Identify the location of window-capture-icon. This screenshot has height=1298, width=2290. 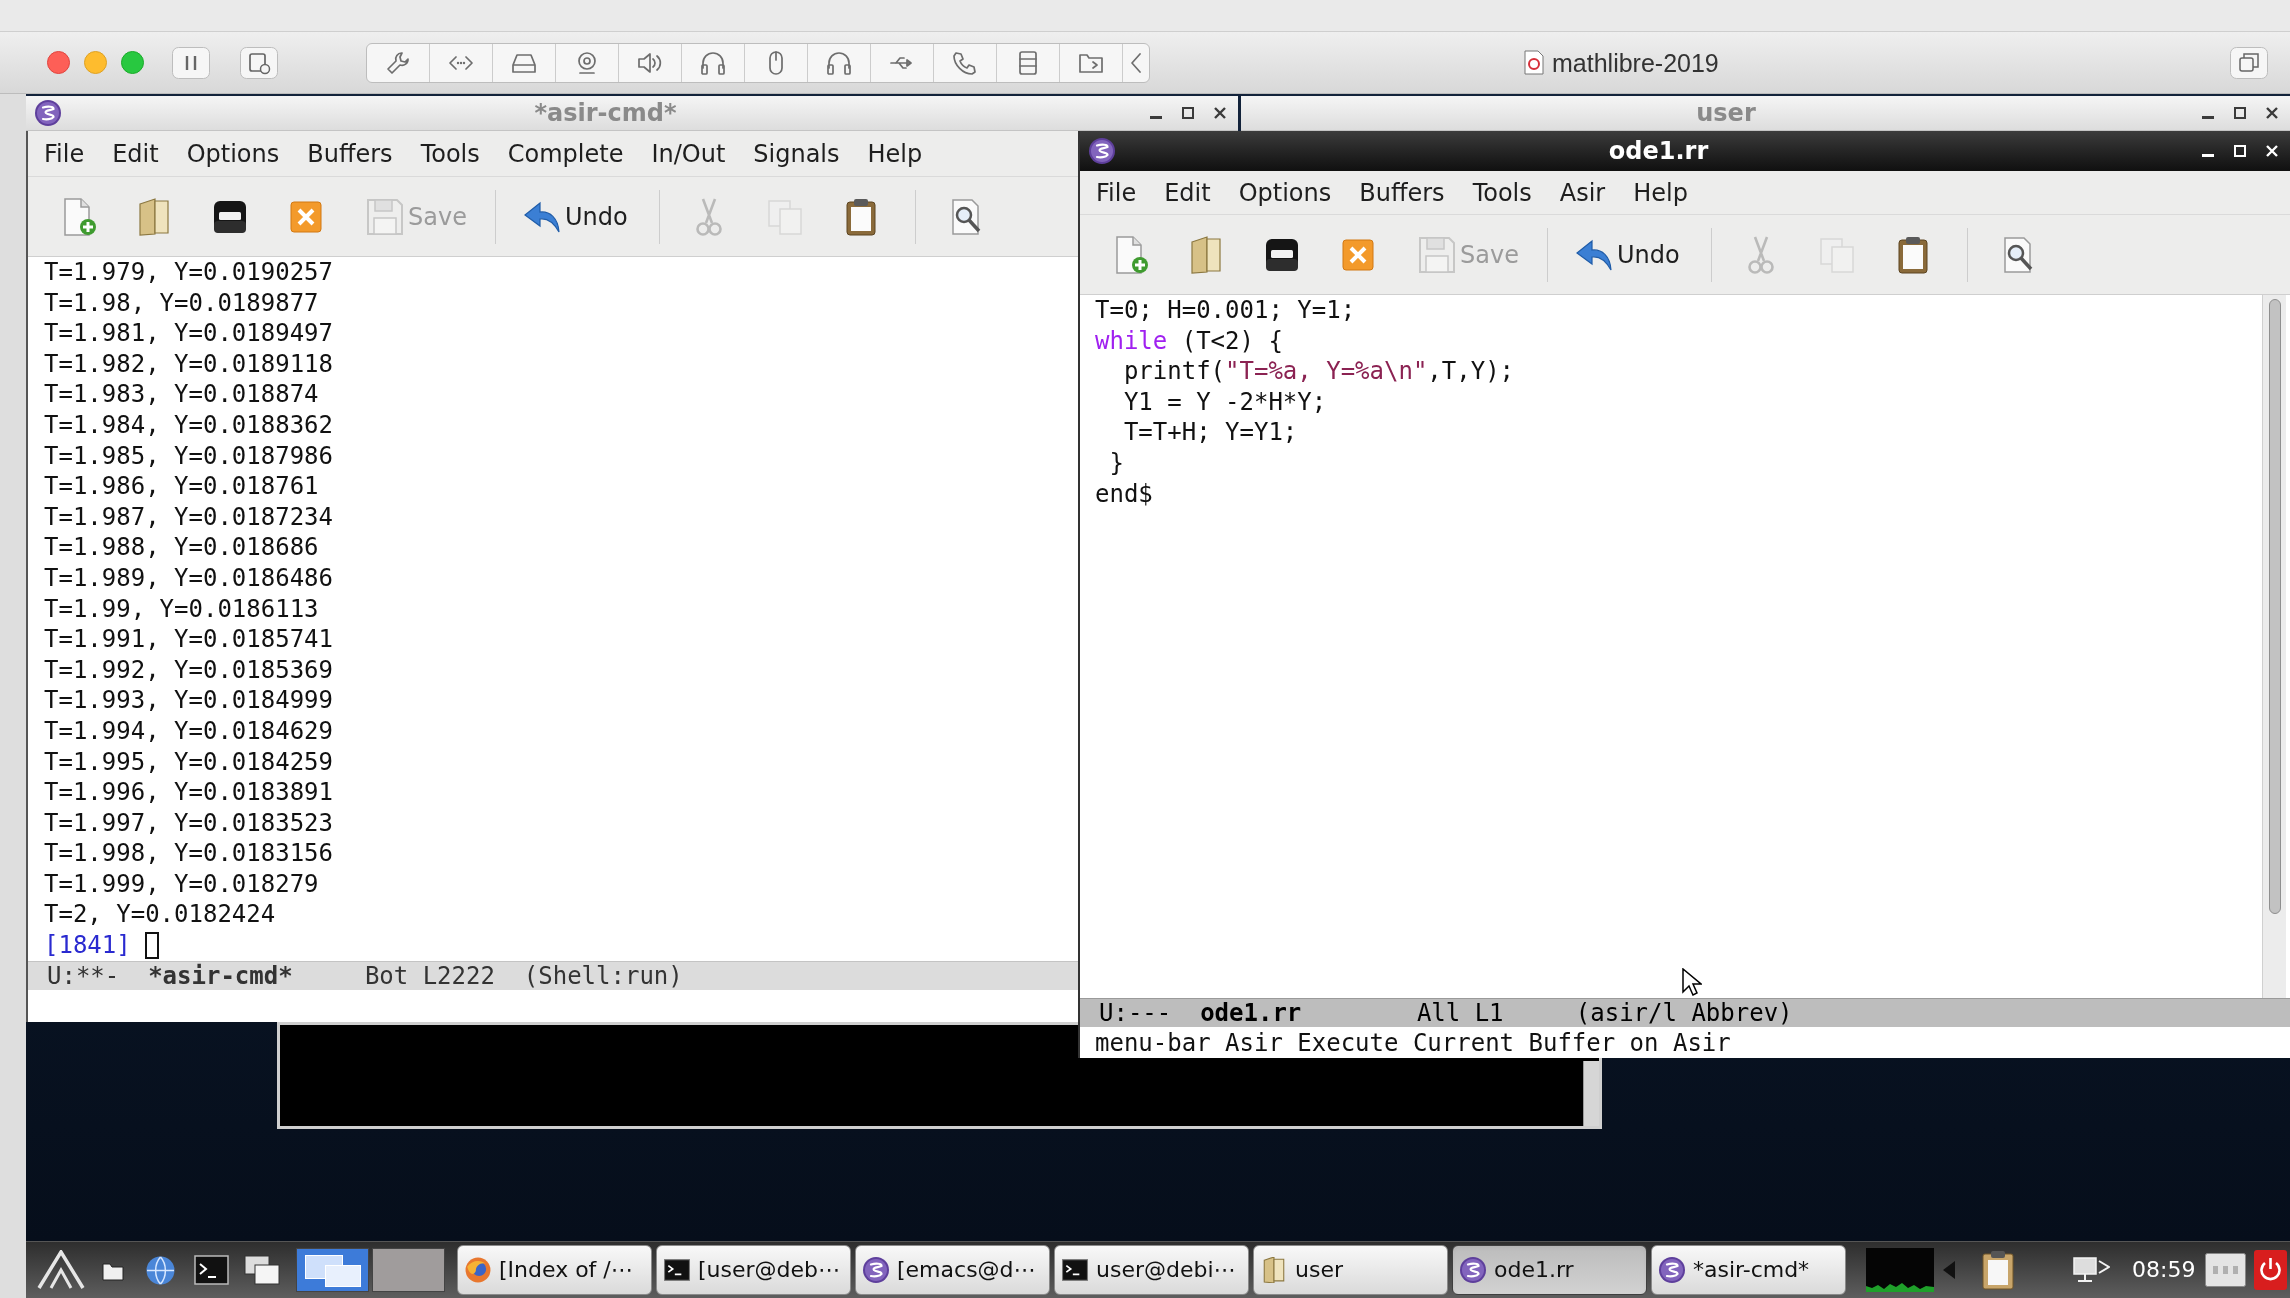
(259, 62).